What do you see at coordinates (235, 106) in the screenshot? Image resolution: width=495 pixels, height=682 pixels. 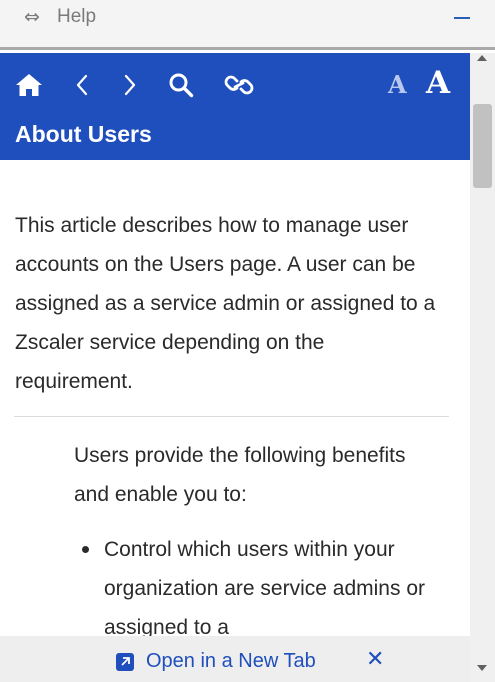 I see `help-toolbar: A A About Users` at bounding box center [235, 106].